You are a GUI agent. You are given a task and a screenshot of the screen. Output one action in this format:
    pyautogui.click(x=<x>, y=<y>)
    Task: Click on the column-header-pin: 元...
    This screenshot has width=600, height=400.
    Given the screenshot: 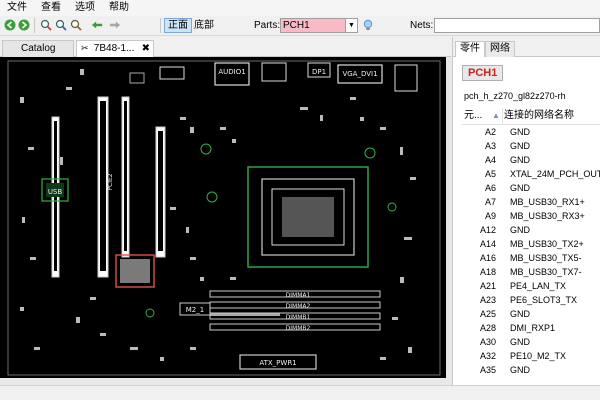 What is the action you would take?
    pyautogui.click(x=473, y=116)
    